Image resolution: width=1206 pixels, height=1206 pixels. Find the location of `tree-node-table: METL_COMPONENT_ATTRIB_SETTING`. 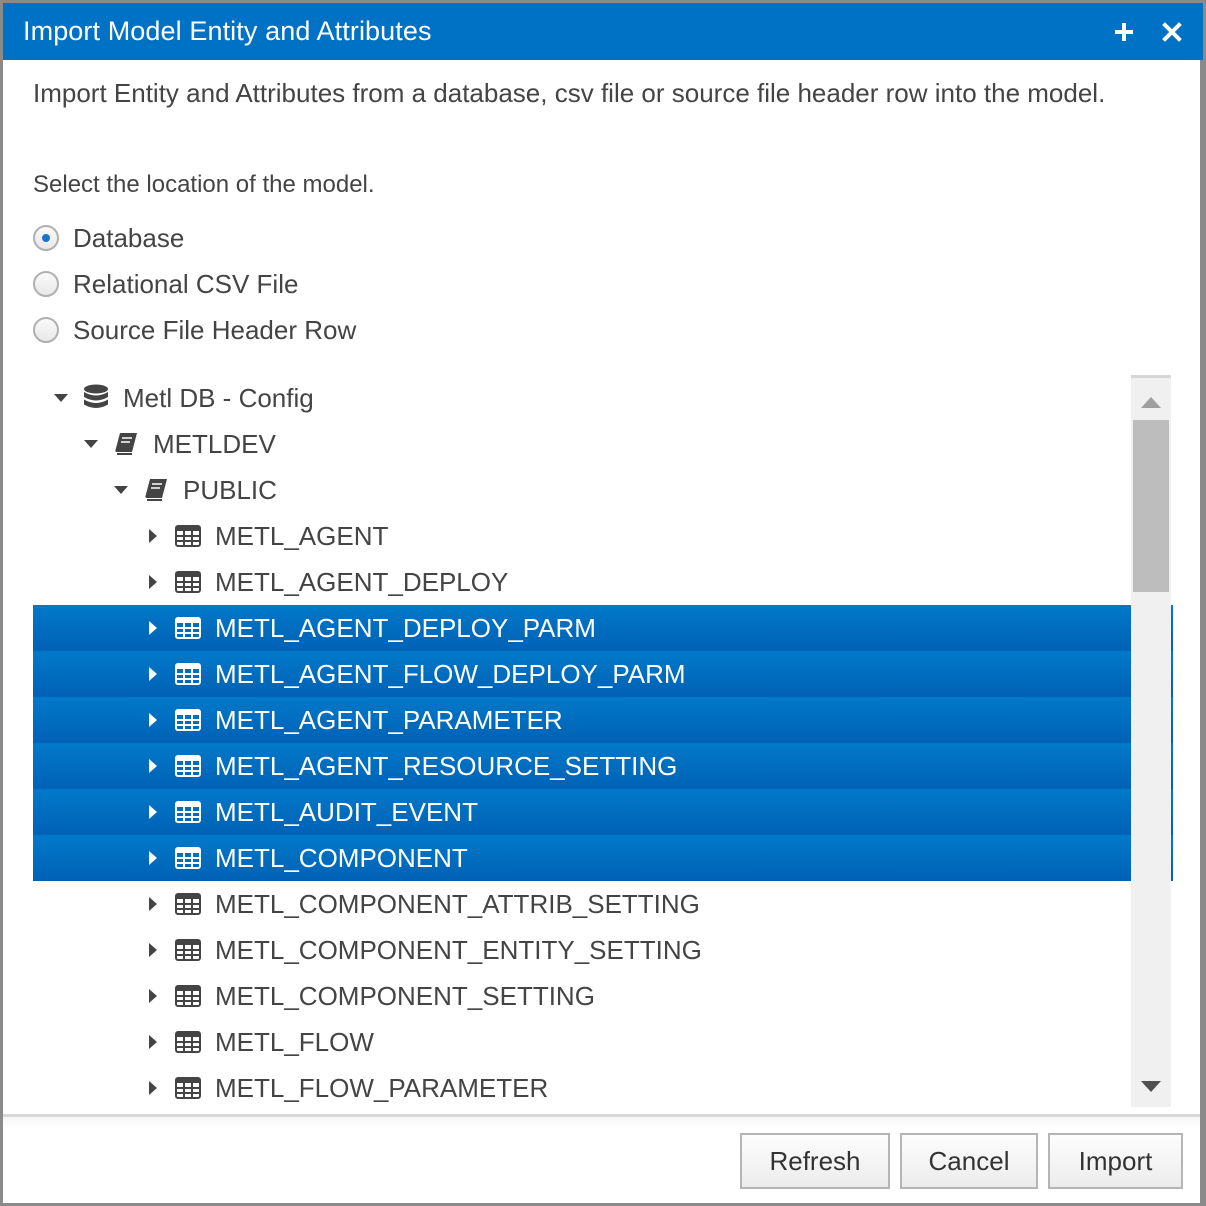

tree-node-table: METL_COMPONENT_ATTRIB_SETTING is located at coordinates (603, 904).